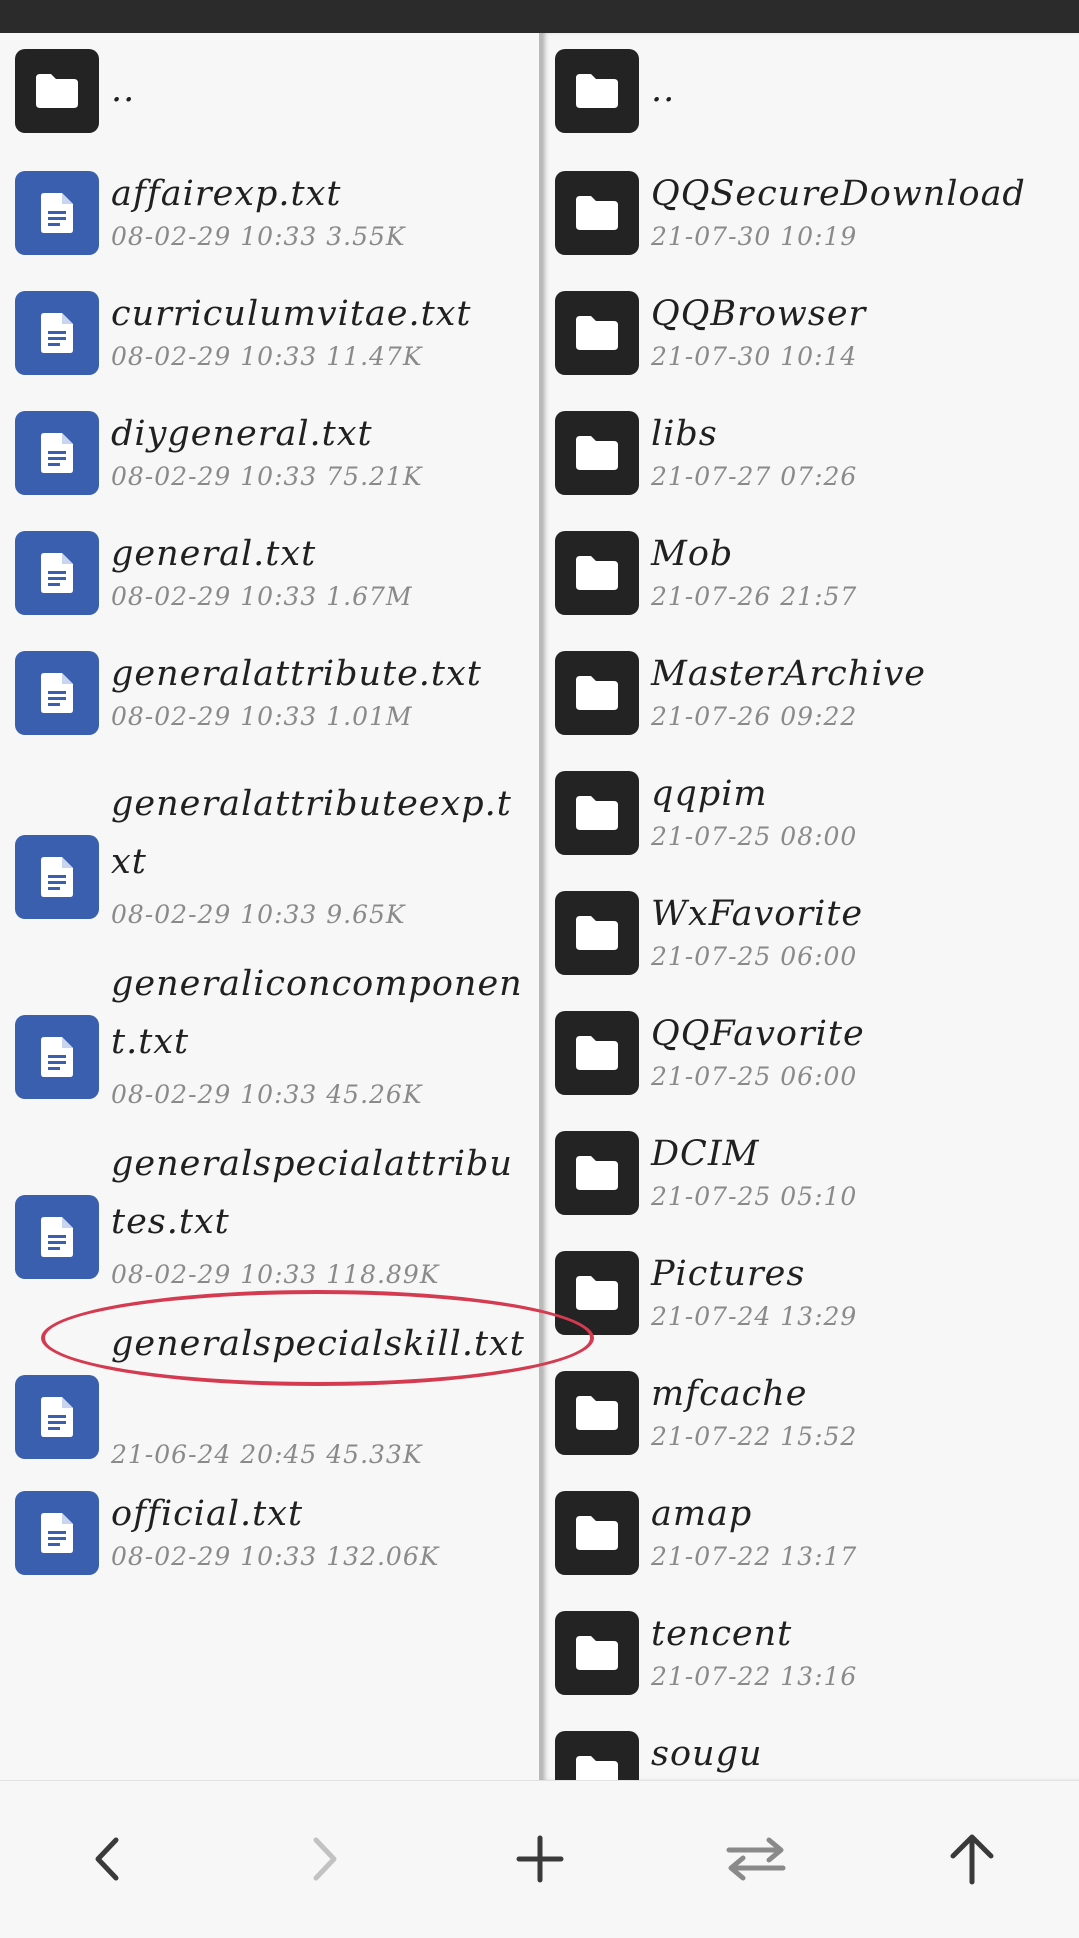 This screenshot has height=1938, width=1079. I want to click on status-bar, so click(539, 16).